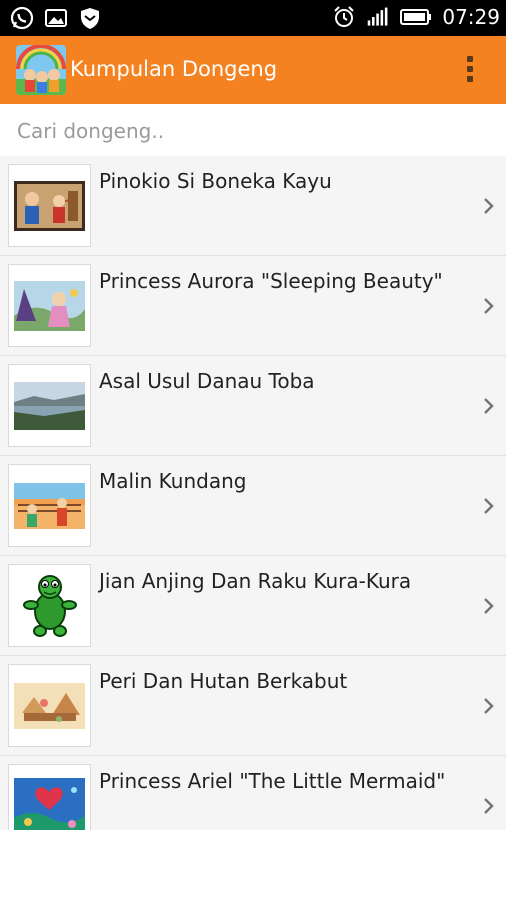 The image size is (506, 900). What do you see at coordinates (49, 605) in the screenshot?
I see `turtle-thumbnail` at bounding box center [49, 605].